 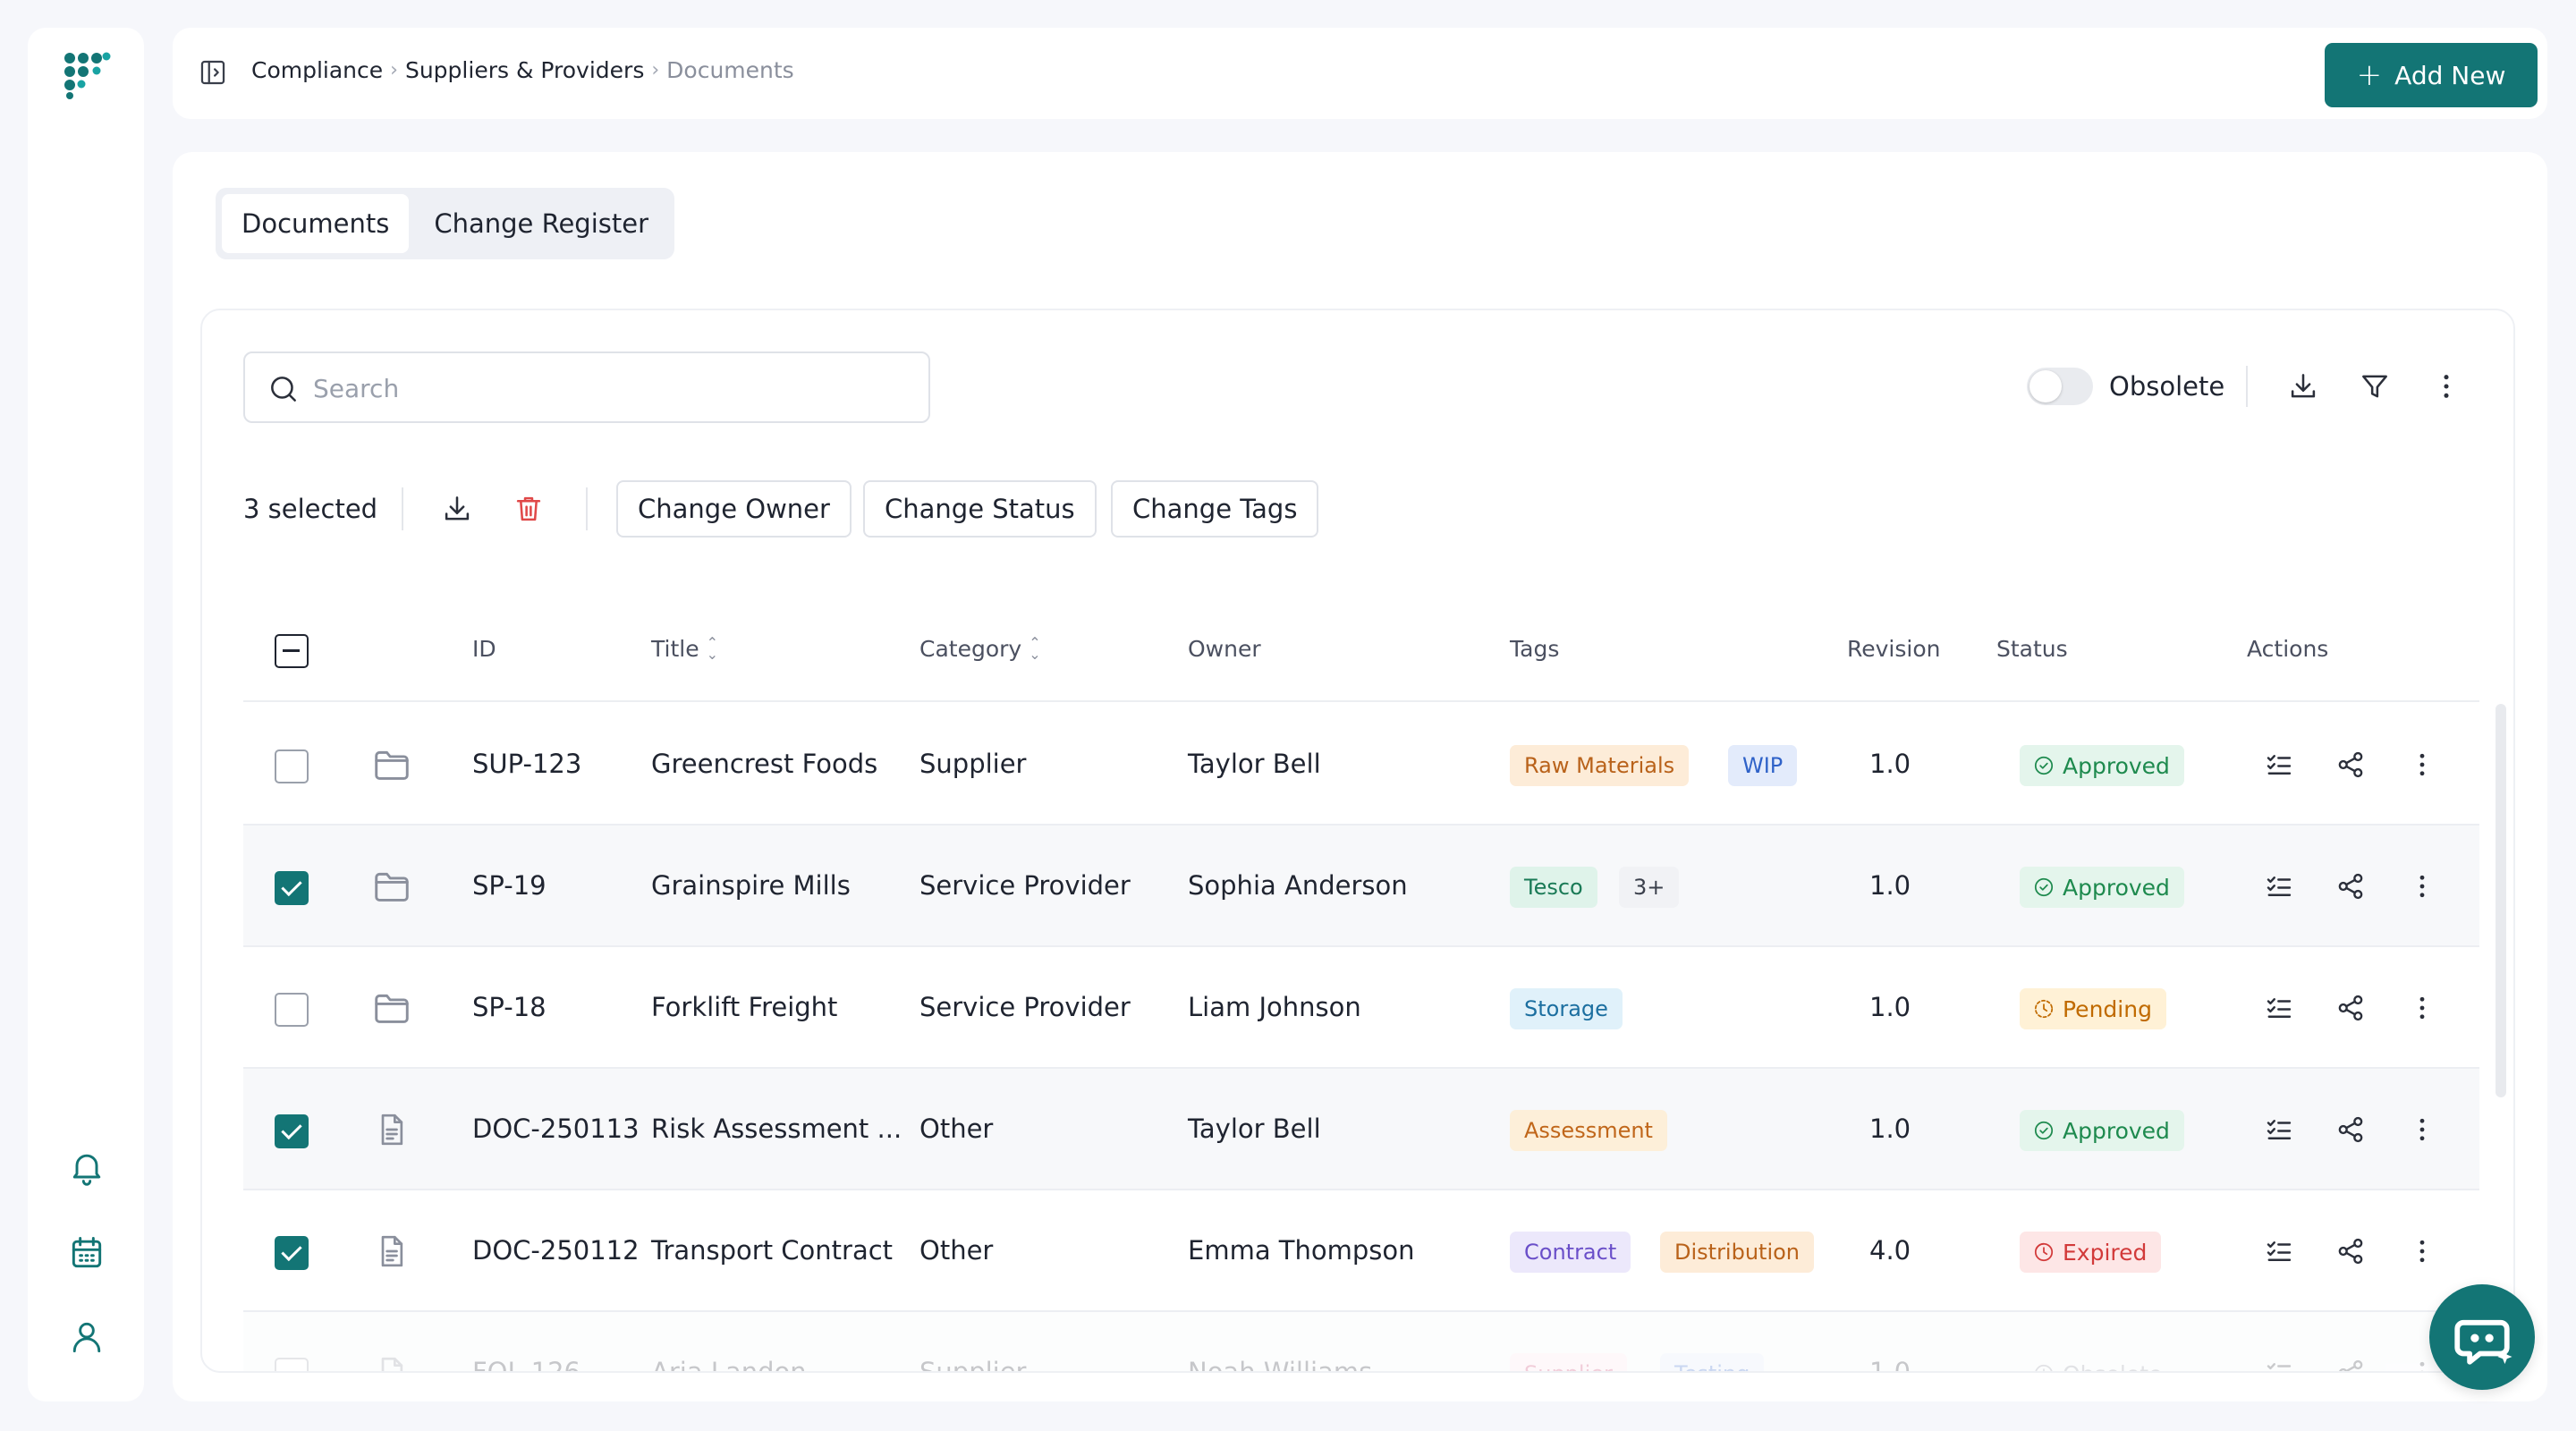 I want to click on tag-badge: Raw Materials, so click(x=1600, y=766).